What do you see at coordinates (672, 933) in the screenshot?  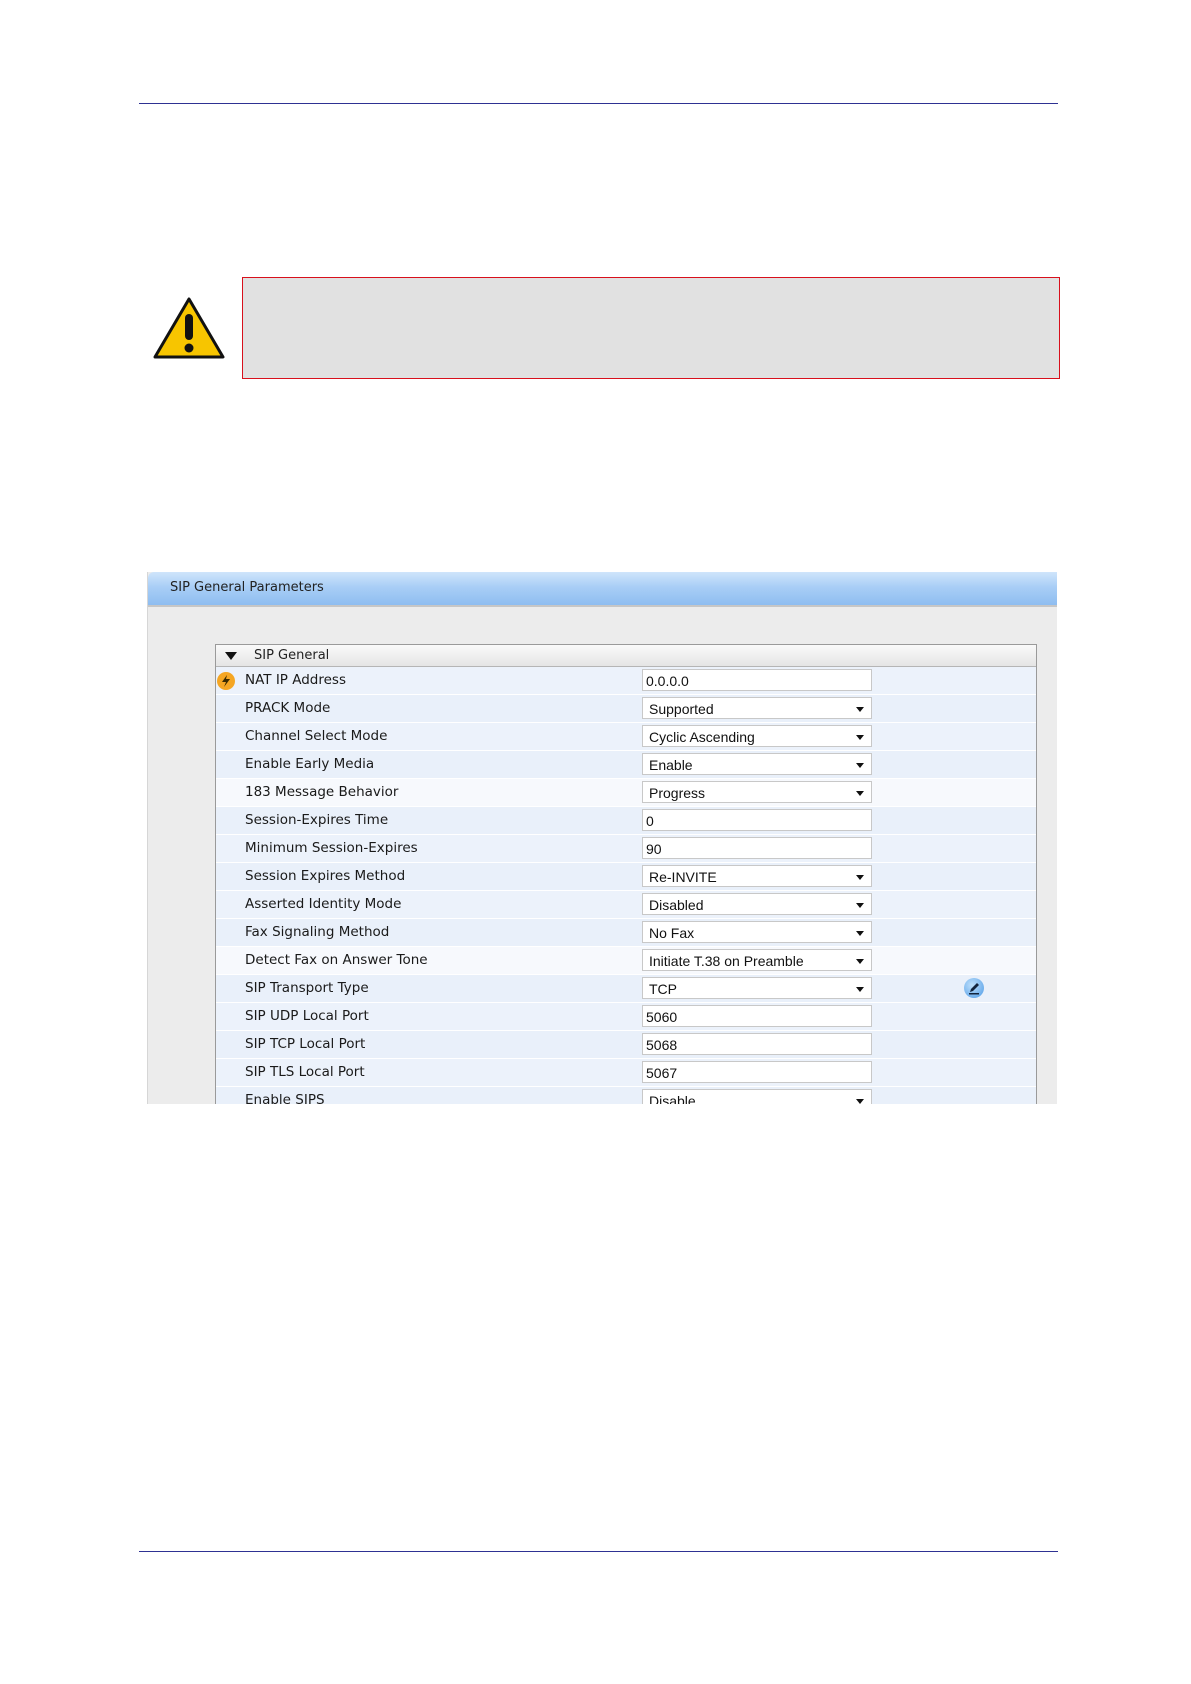 I see `field-value: No Fax` at bounding box center [672, 933].